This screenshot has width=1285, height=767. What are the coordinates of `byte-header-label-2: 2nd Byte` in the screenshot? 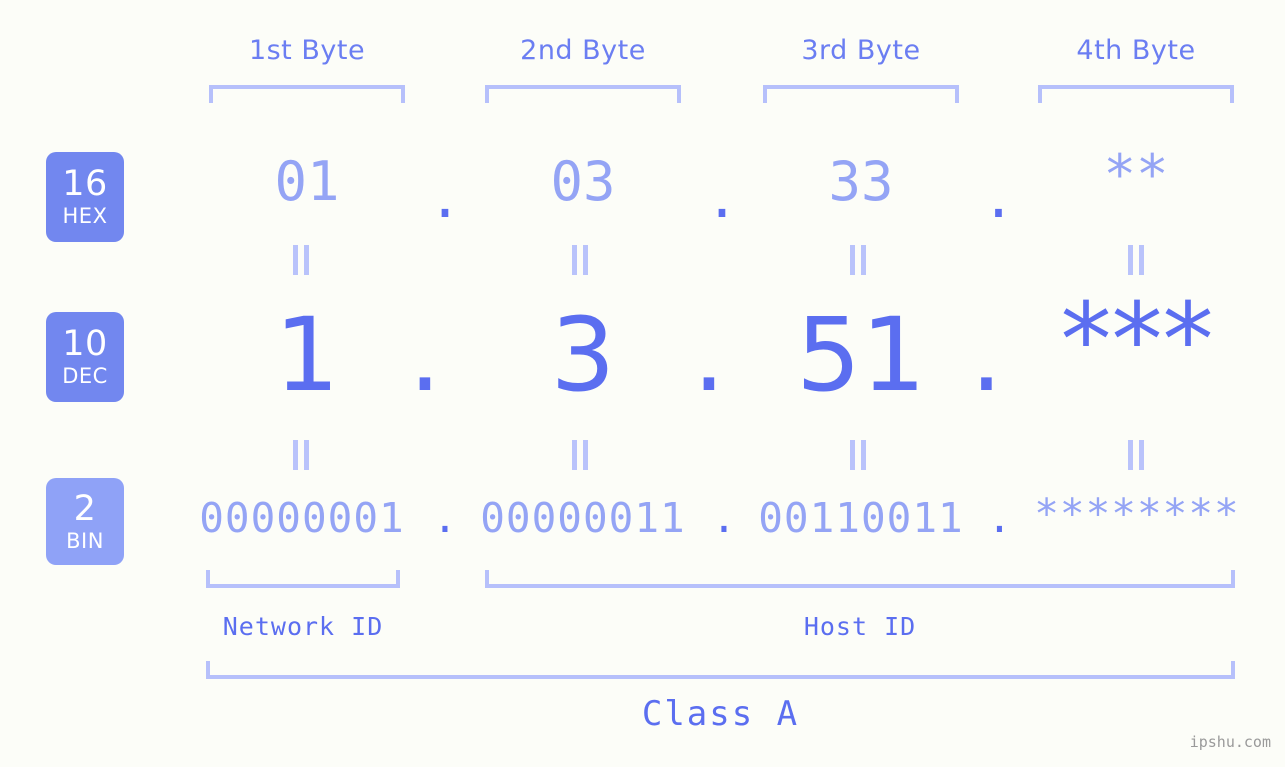 It's located at (583, 50).